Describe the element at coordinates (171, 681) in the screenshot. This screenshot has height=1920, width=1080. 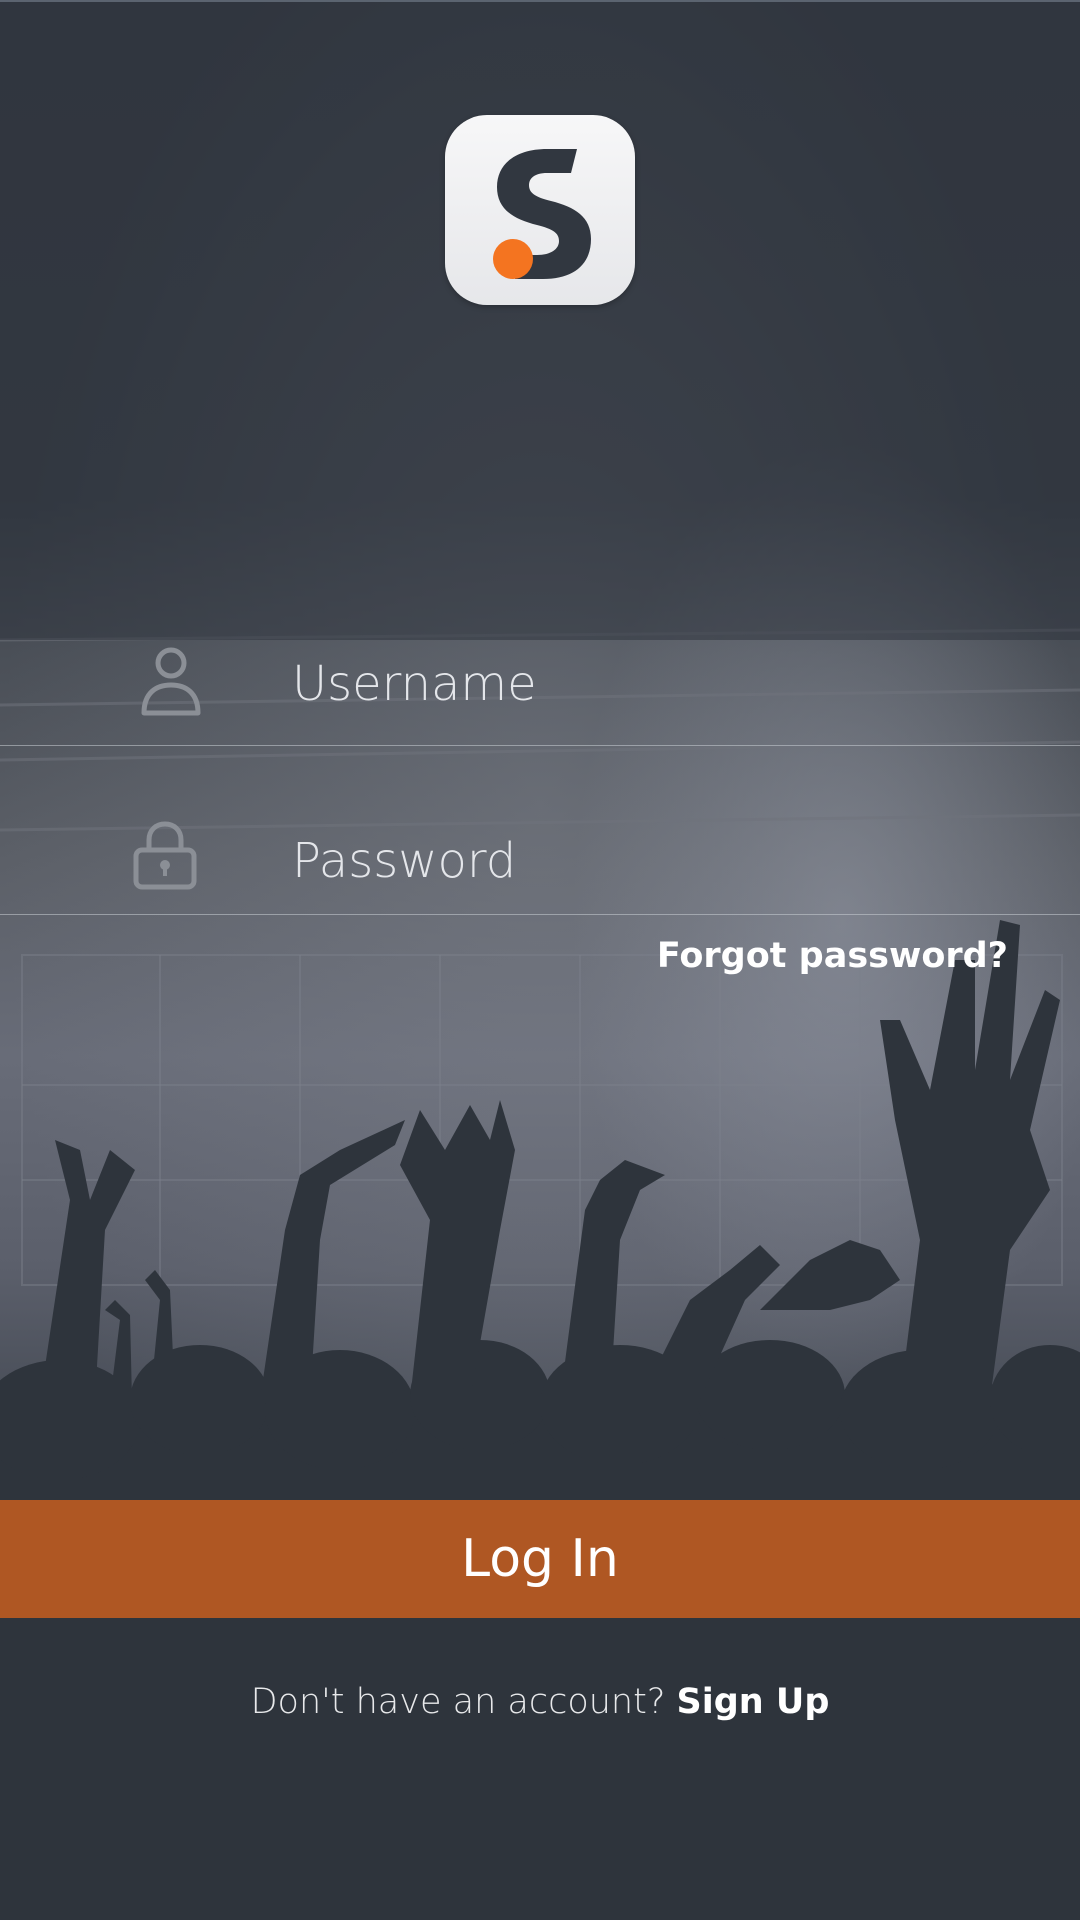
I see `user-icon` at that location.